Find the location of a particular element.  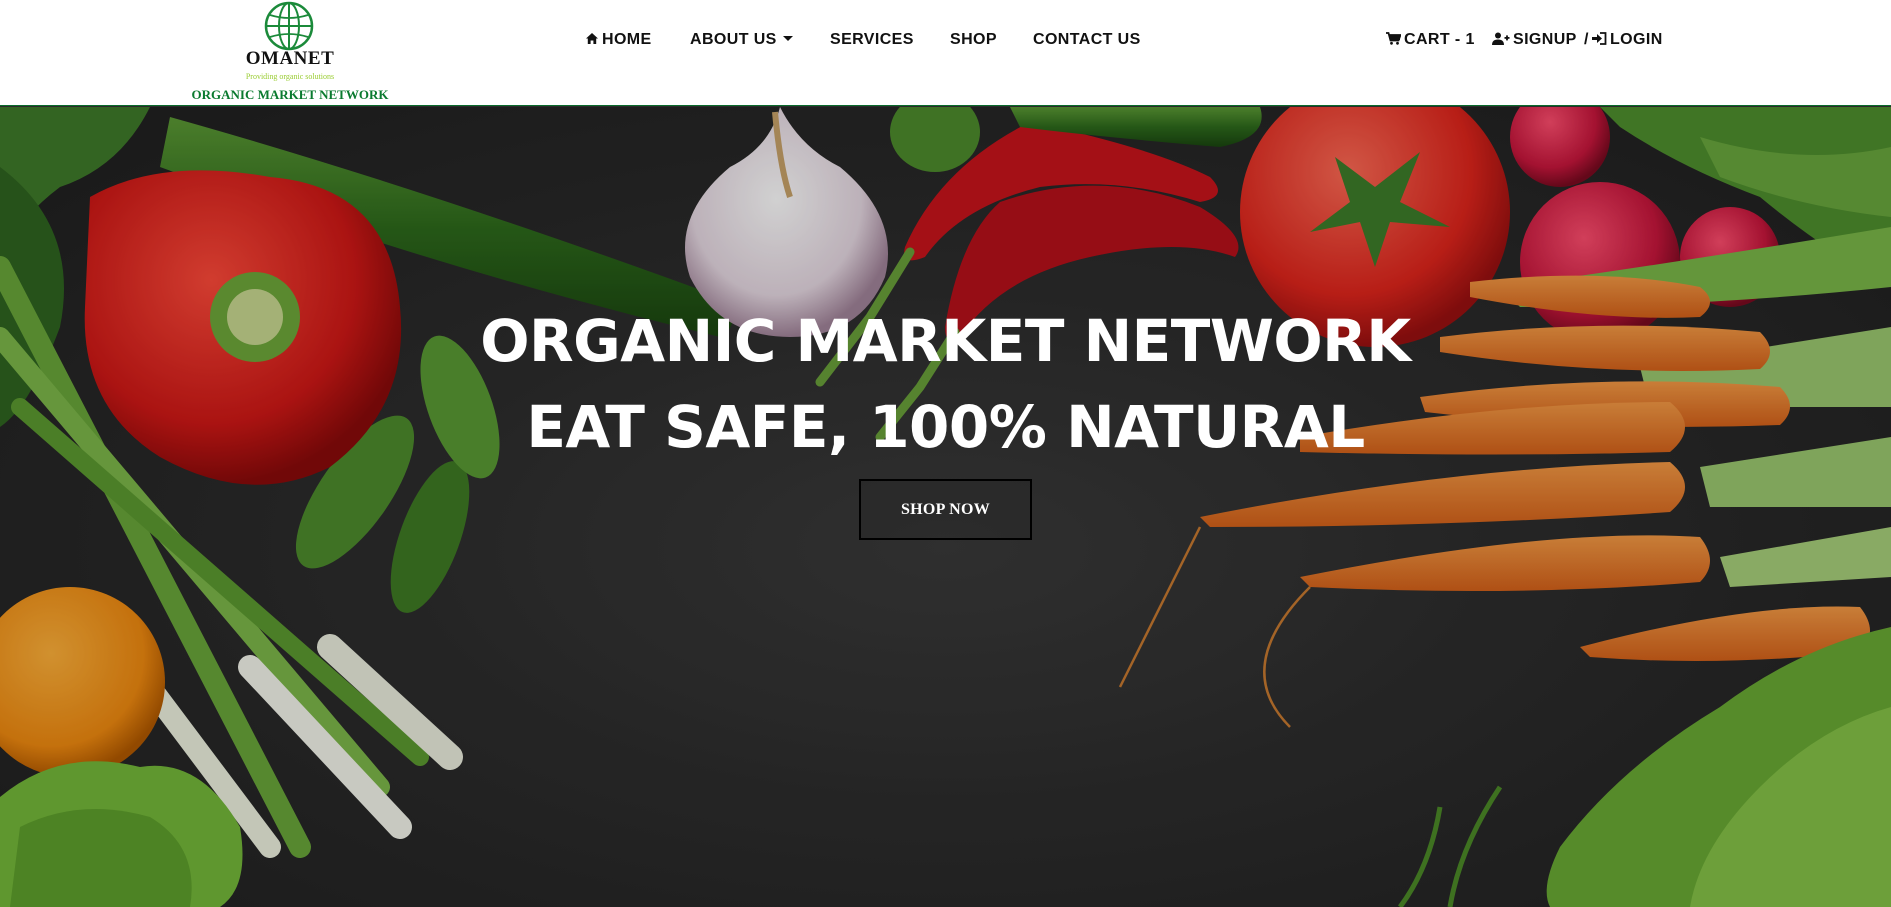

nav-cart-label: CART - 1 is located at coordinates (1439, 39).